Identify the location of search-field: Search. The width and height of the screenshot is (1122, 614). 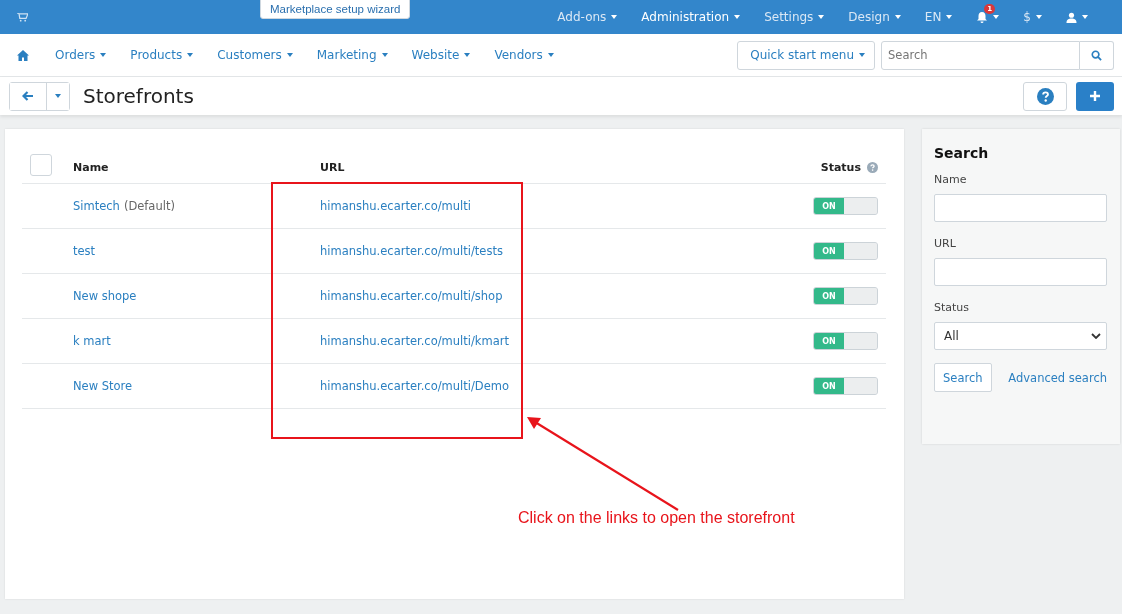
(980, 55).